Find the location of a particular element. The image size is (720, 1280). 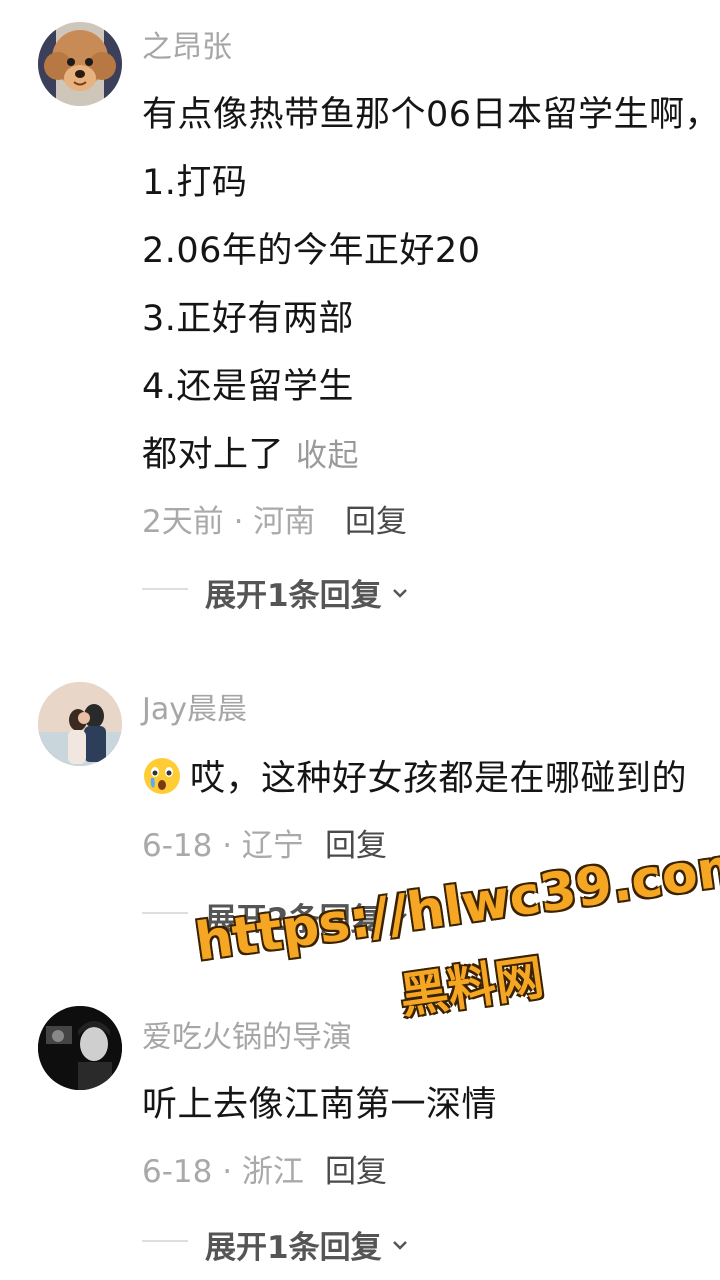

comment-meta: 6-18 · 辽宁 is located at coordinates (223, 846).